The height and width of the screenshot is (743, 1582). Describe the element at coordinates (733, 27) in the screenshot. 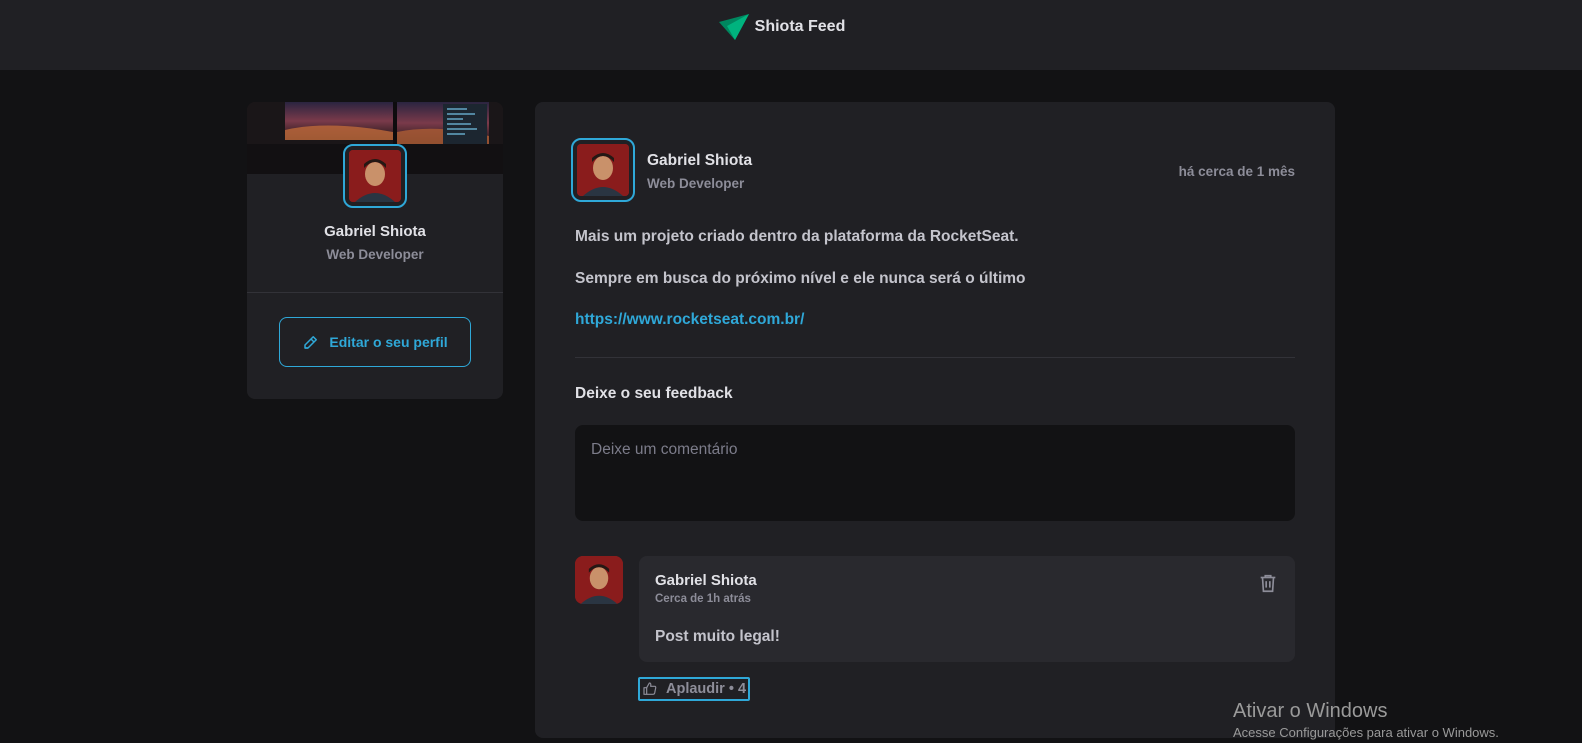

I see `paper-plane-icon` at that location.